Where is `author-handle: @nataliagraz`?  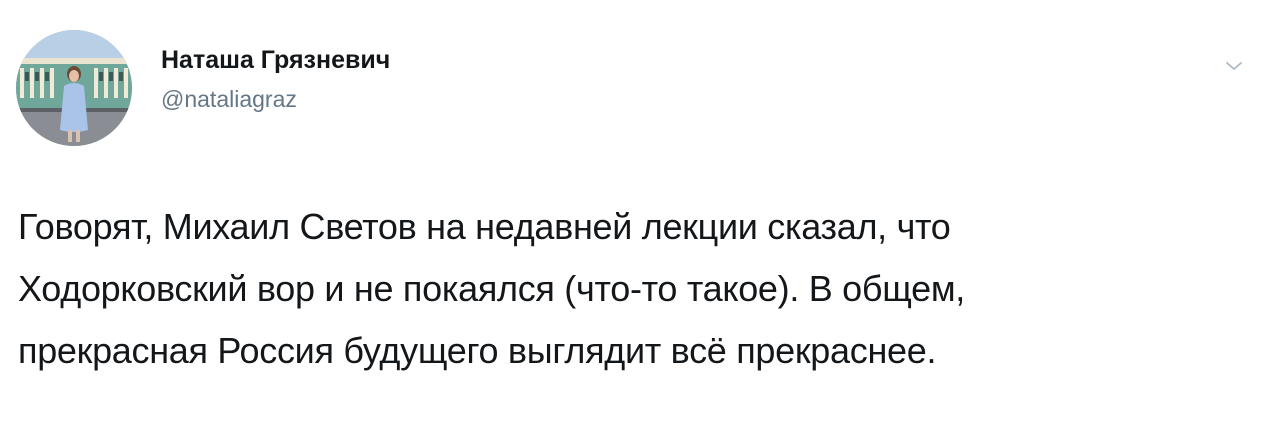
author-handle: @nataliagraz is located at coordinates (229, 99).